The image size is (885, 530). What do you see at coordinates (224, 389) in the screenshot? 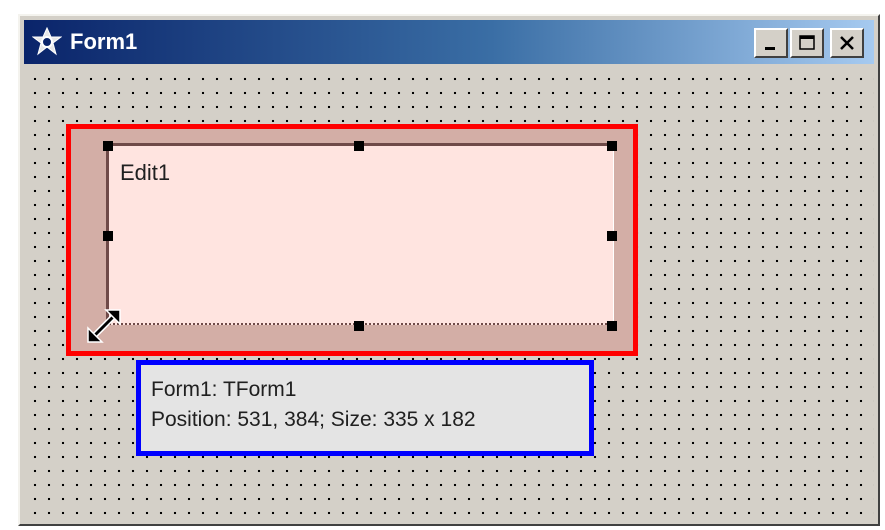
I see `hint-component-name: Form1: TForm1` at bounding box center [224, 389].